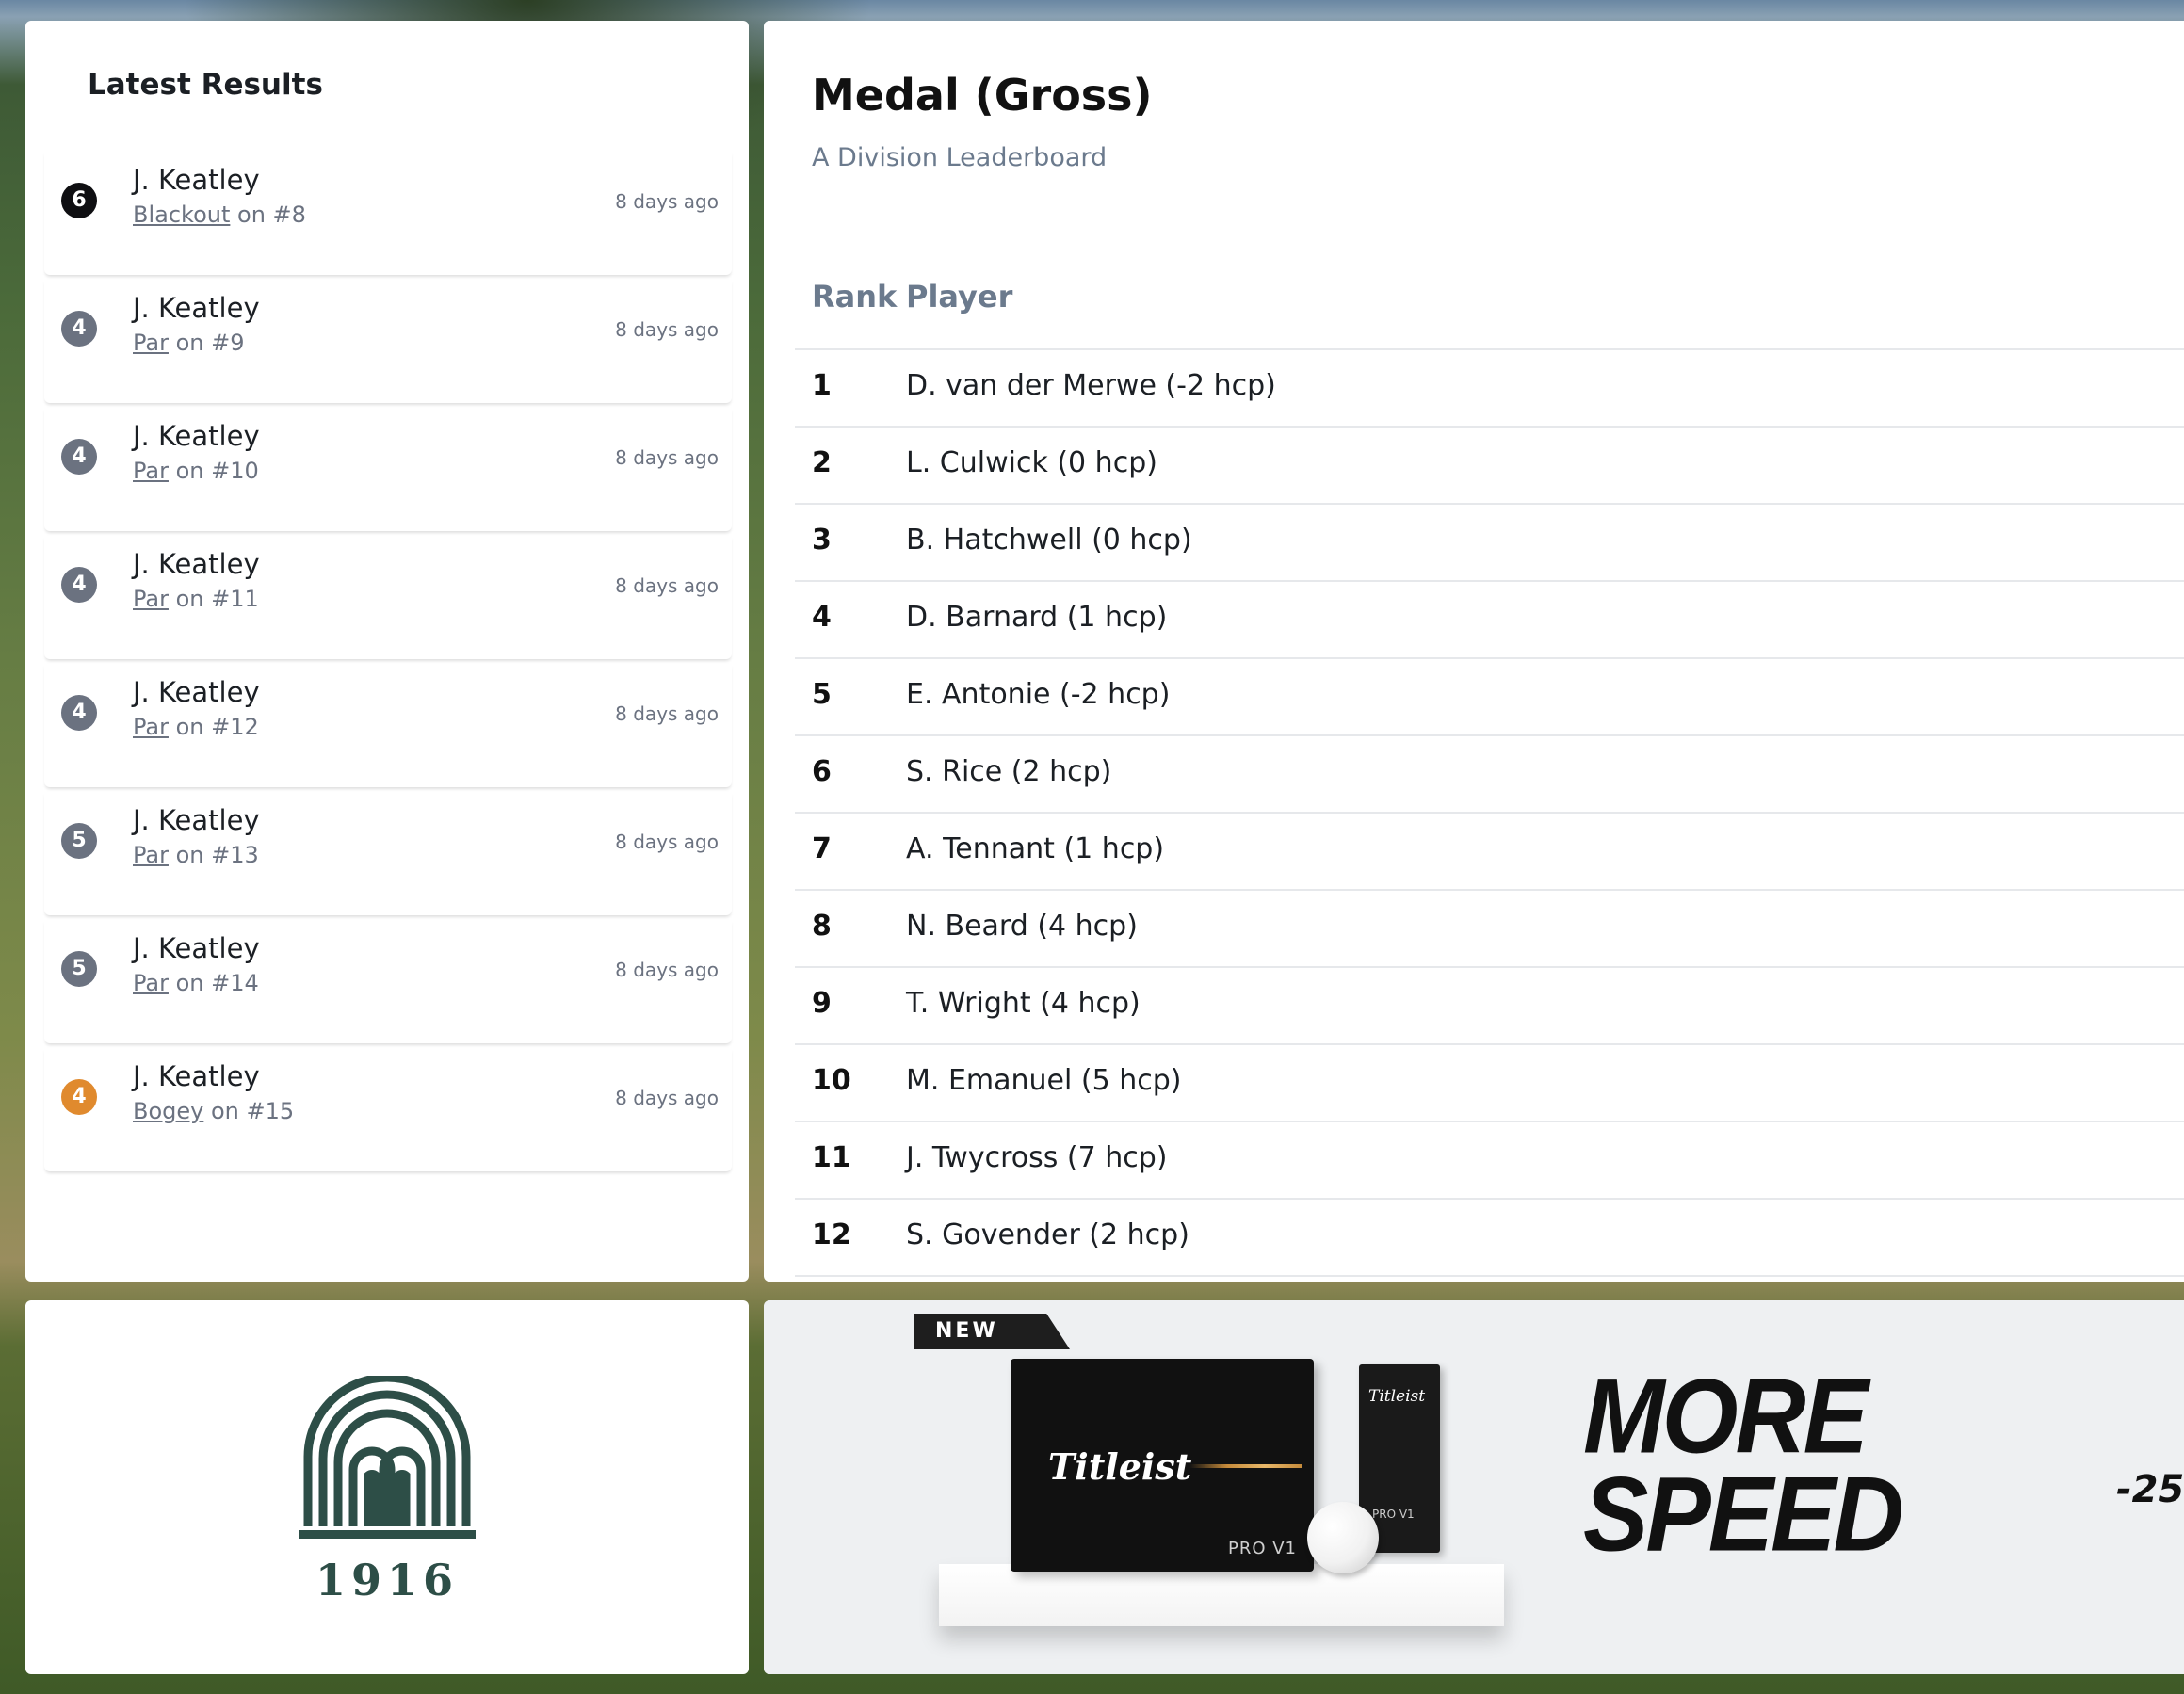  Describe the element at coordinates (1120, 1466) in the screenshot. I see `ball-box-brand: Titleist` at that location.